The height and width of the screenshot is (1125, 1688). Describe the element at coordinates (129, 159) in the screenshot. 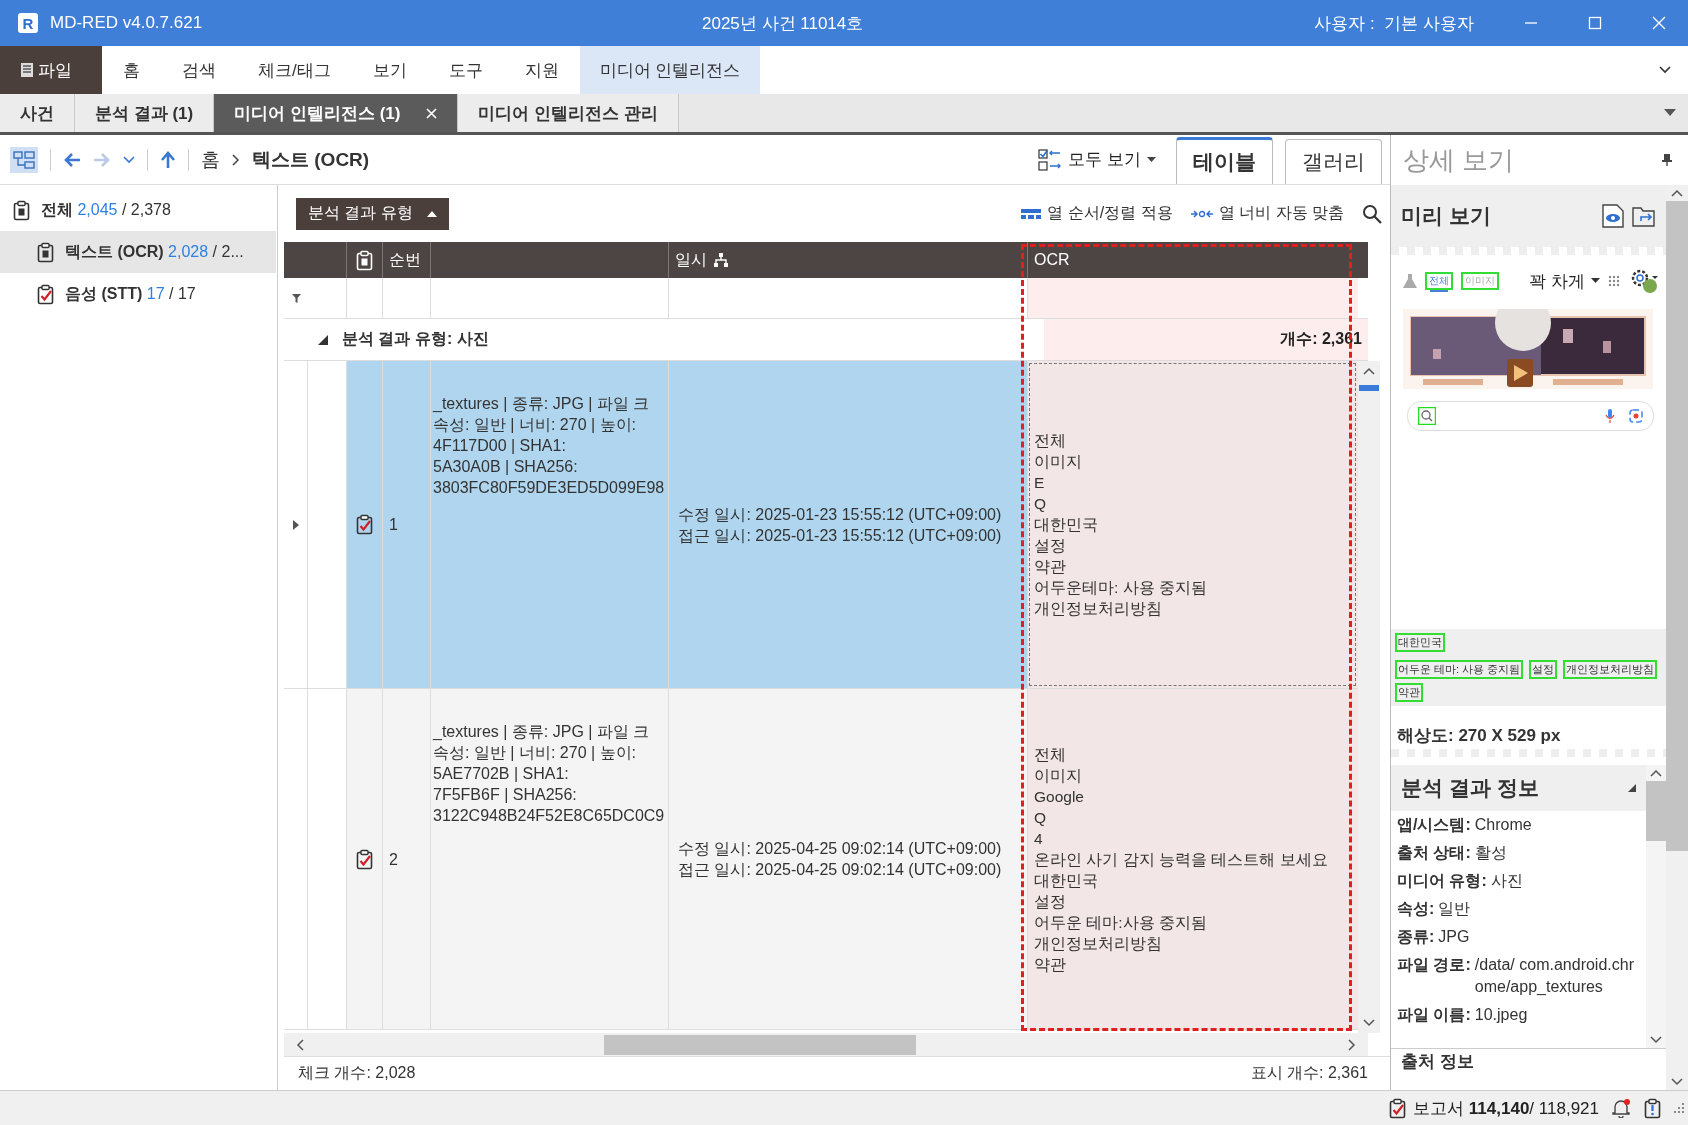

I see `history-chevron-icon` at that location.